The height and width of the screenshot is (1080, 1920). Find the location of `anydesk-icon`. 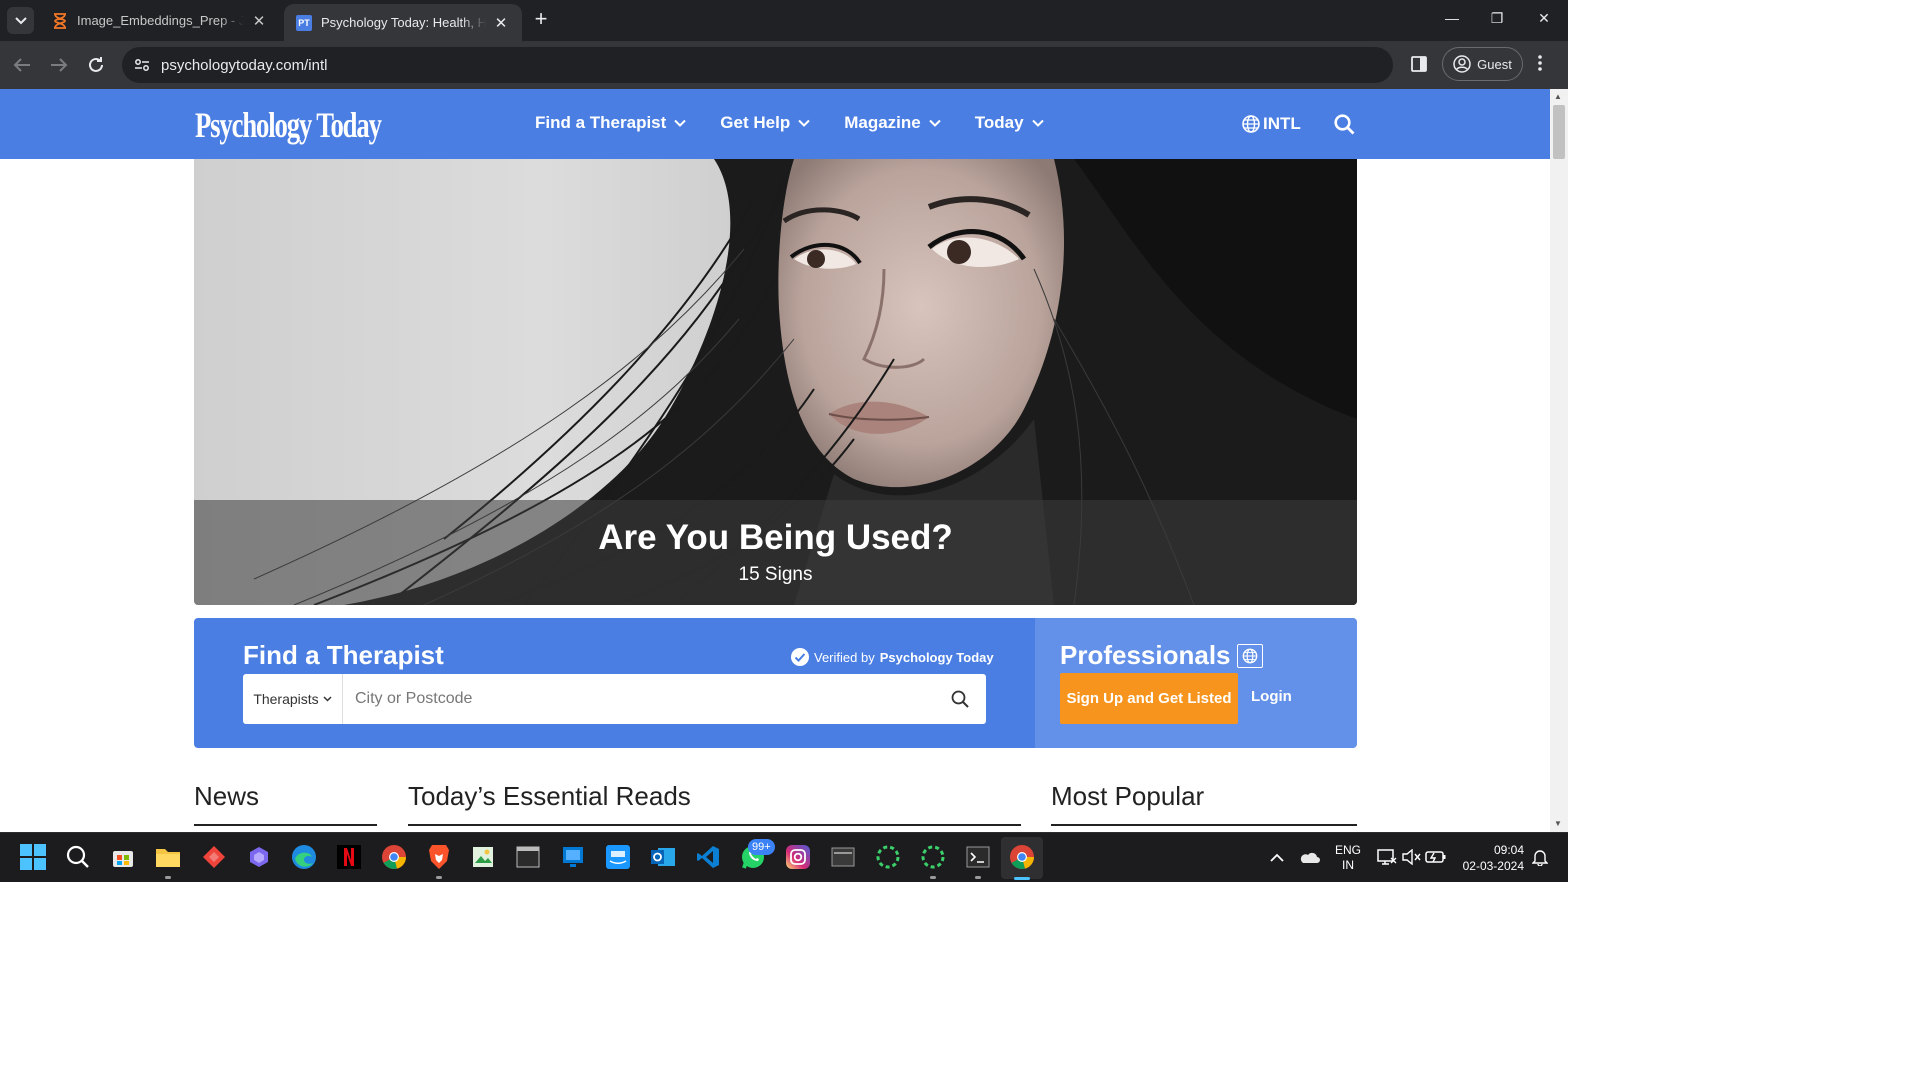

anydesk-icon is located at coordinates (214, 857).